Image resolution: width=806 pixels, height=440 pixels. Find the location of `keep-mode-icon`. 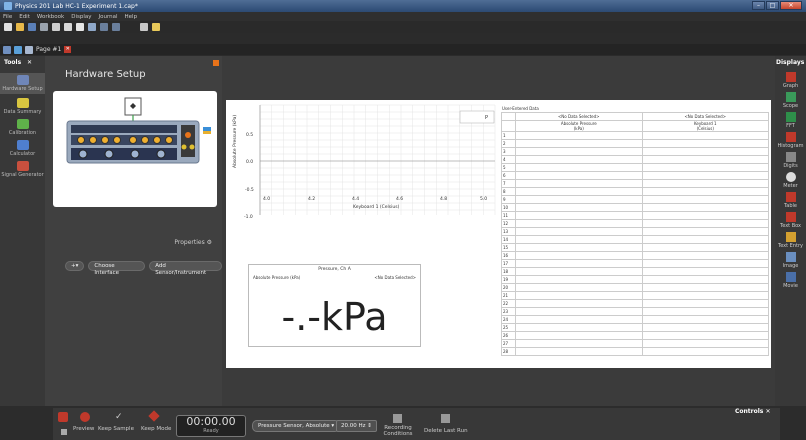

keep-mode-icon is located at coordinates (154, 416).